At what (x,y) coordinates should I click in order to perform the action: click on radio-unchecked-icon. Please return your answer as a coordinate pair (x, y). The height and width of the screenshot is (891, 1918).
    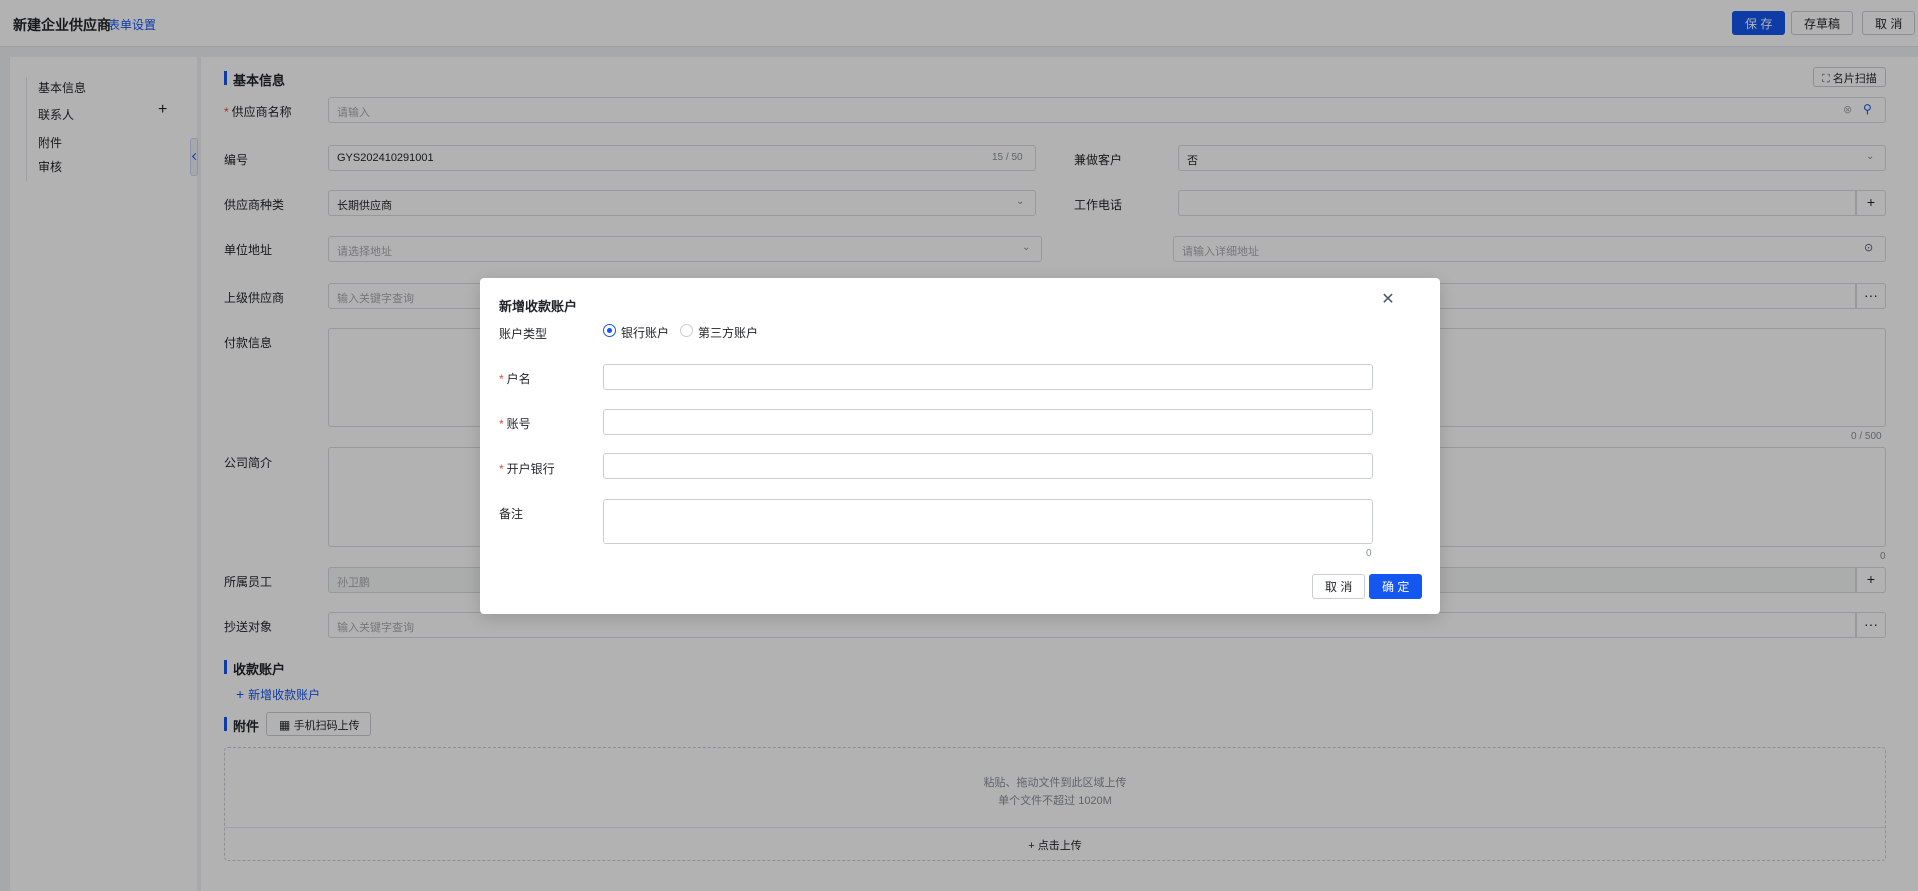
    Looking at the image, I should click on (686, 330).